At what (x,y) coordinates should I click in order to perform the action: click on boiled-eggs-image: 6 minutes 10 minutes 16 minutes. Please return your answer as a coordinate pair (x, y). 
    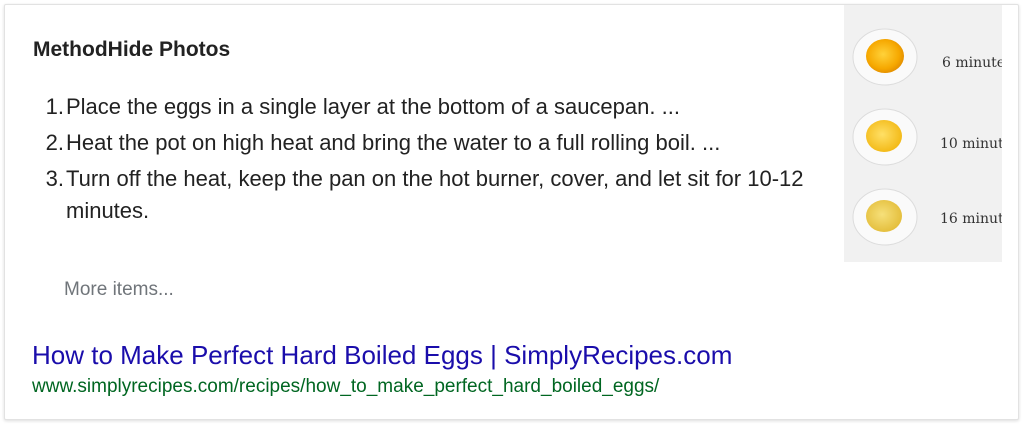
    Looking at the image, I should click on (923, 133).